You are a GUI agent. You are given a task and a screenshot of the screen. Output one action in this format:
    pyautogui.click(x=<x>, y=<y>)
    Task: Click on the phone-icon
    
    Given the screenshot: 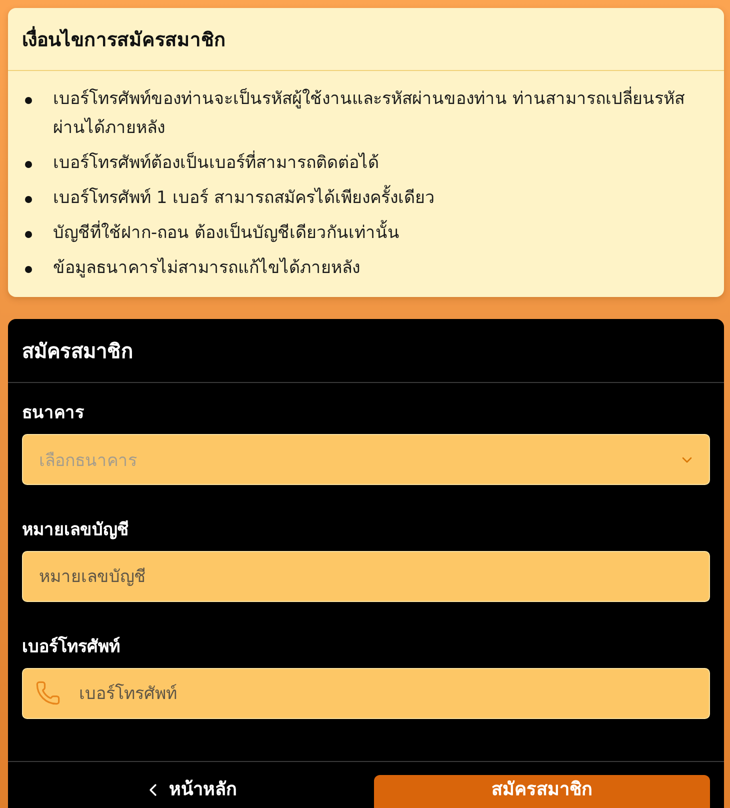 What is the action you would take?
    pyautogui.click(x=48, y=693)
    